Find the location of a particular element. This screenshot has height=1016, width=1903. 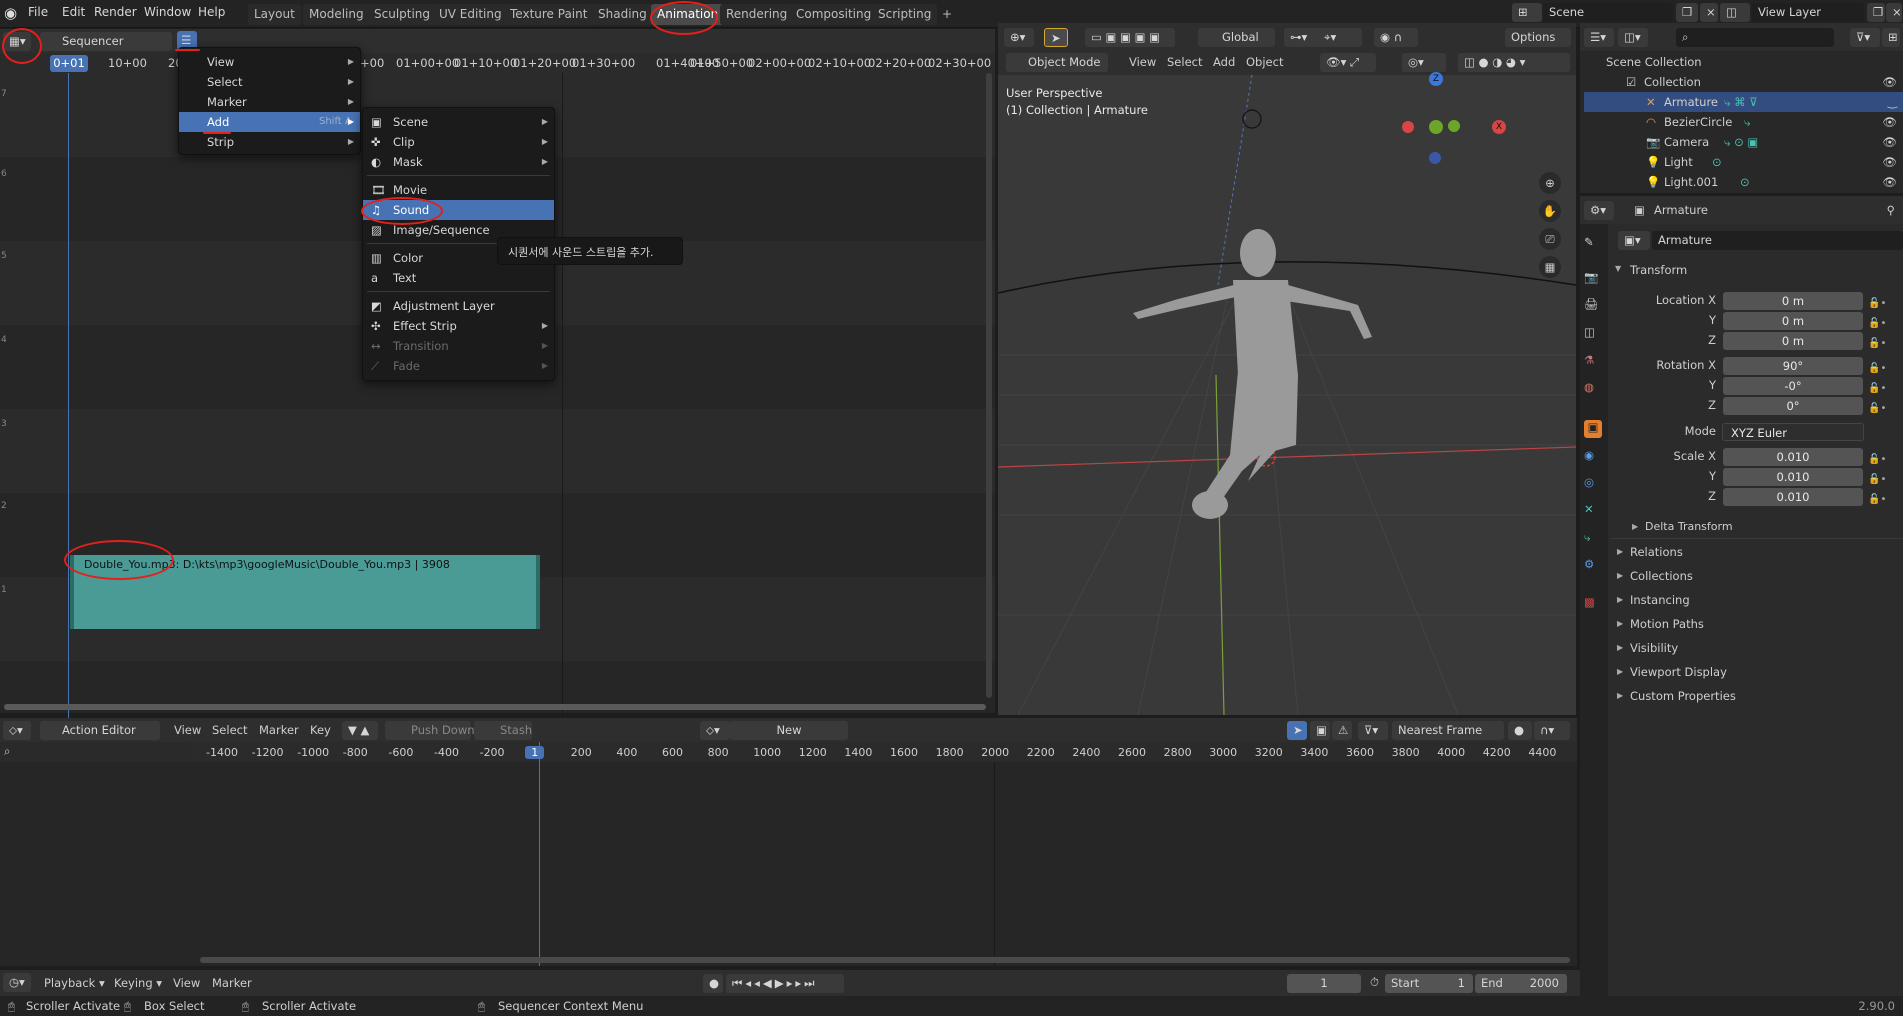

render-tab-icon: 📷 is located at coordinates (1593, 279).